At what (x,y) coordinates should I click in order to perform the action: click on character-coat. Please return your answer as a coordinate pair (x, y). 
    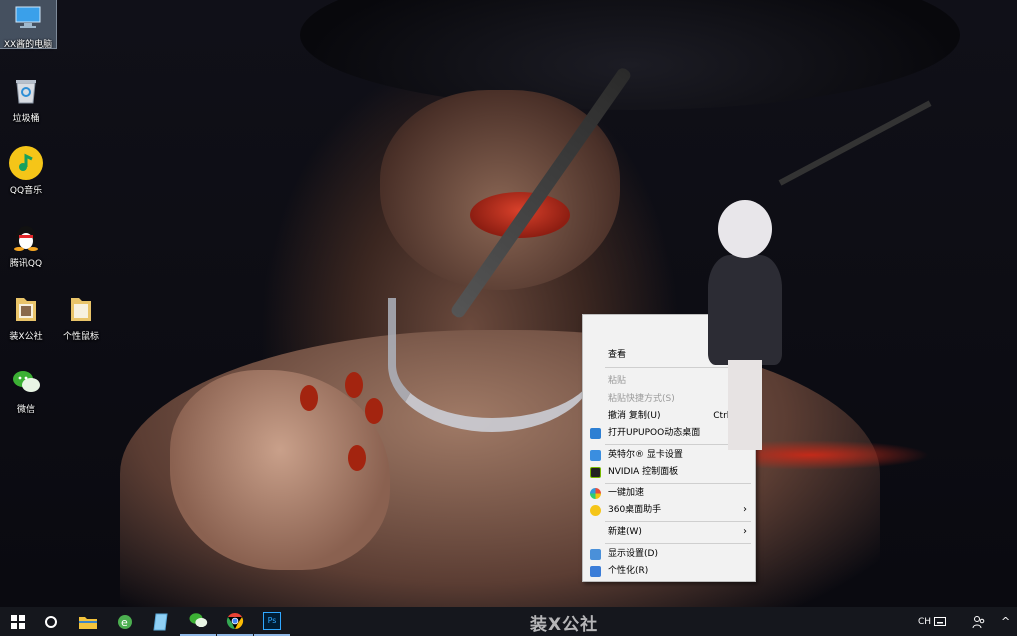
    Looking at the image, I should click on (745, 310).